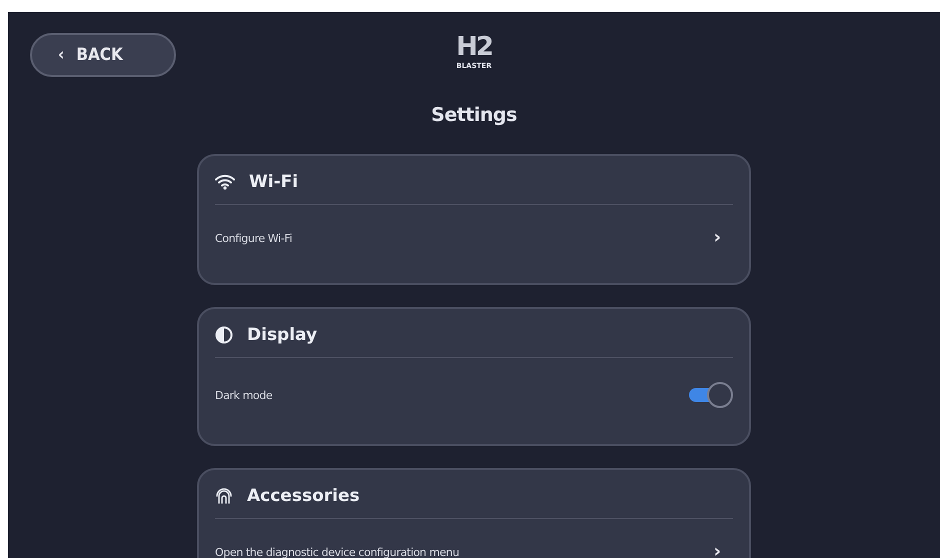 This screenshot has height=558, width=940. I want to click on setting-link: Configure Wi-Fi, so click(253, 238).